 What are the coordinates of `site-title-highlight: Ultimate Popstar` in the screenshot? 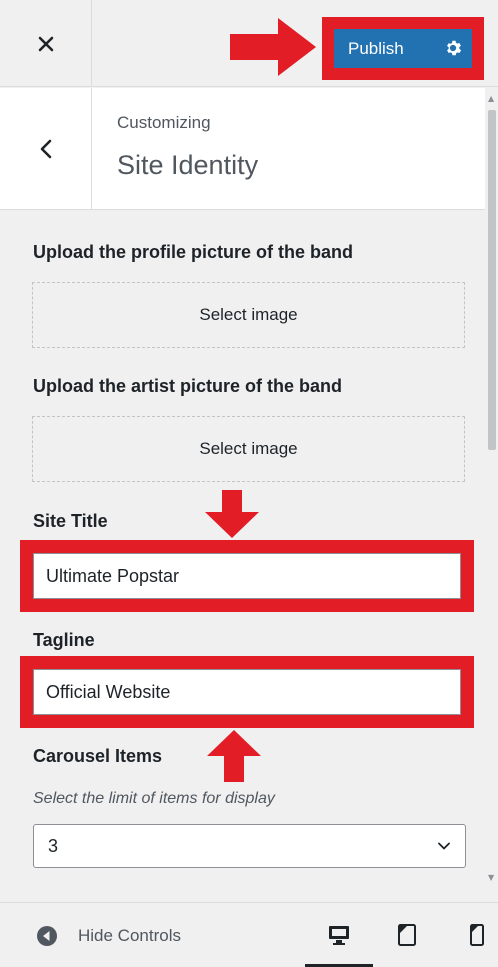 It's located at (247, 576).